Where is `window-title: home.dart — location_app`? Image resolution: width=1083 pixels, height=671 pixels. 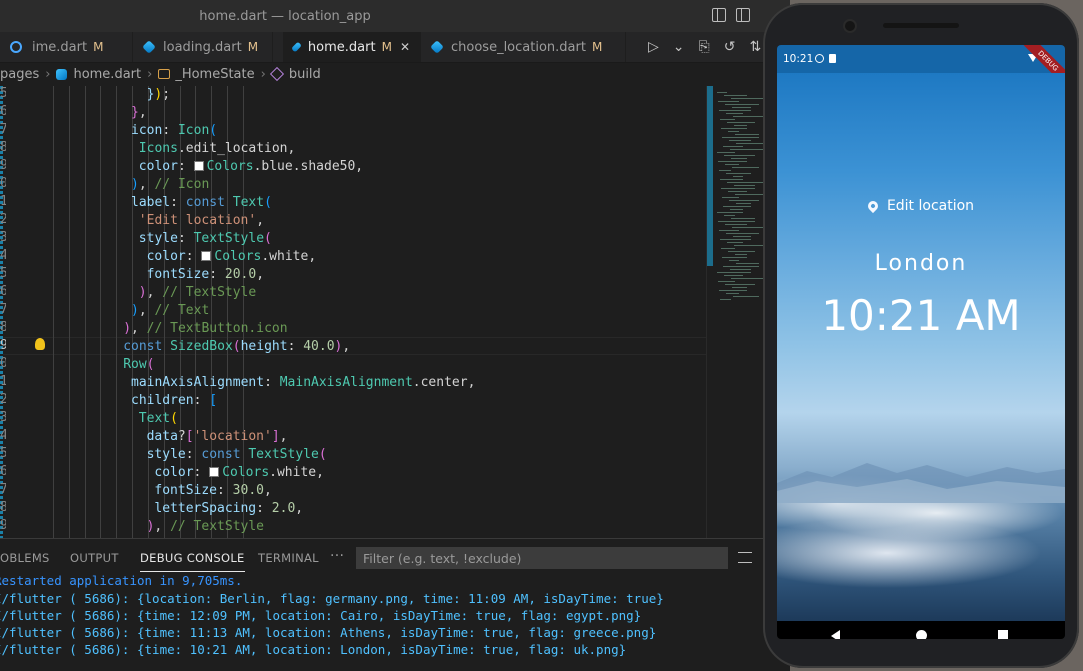 window-title: home.dart — location_app is located at coordinates (285, 16).